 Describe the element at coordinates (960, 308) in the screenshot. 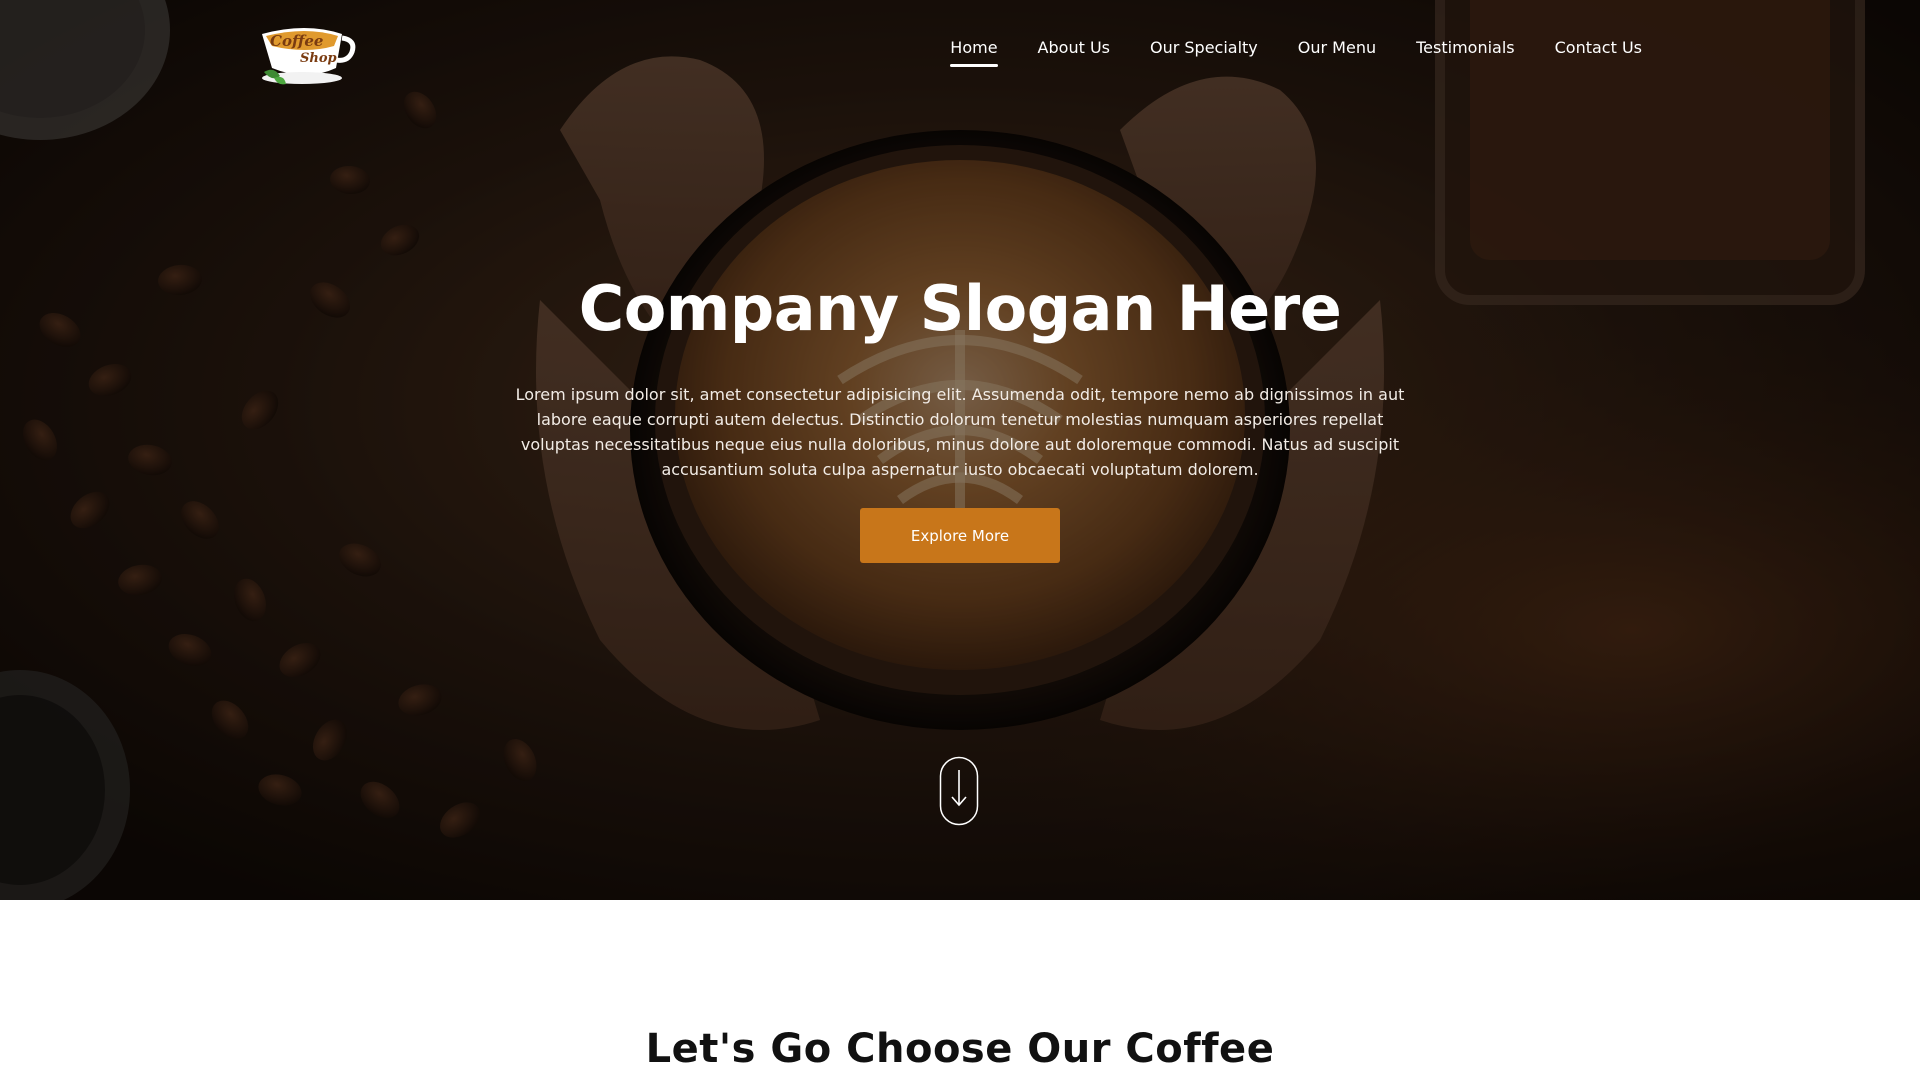

I see `hero-title: Company Slogan Here` at that location.